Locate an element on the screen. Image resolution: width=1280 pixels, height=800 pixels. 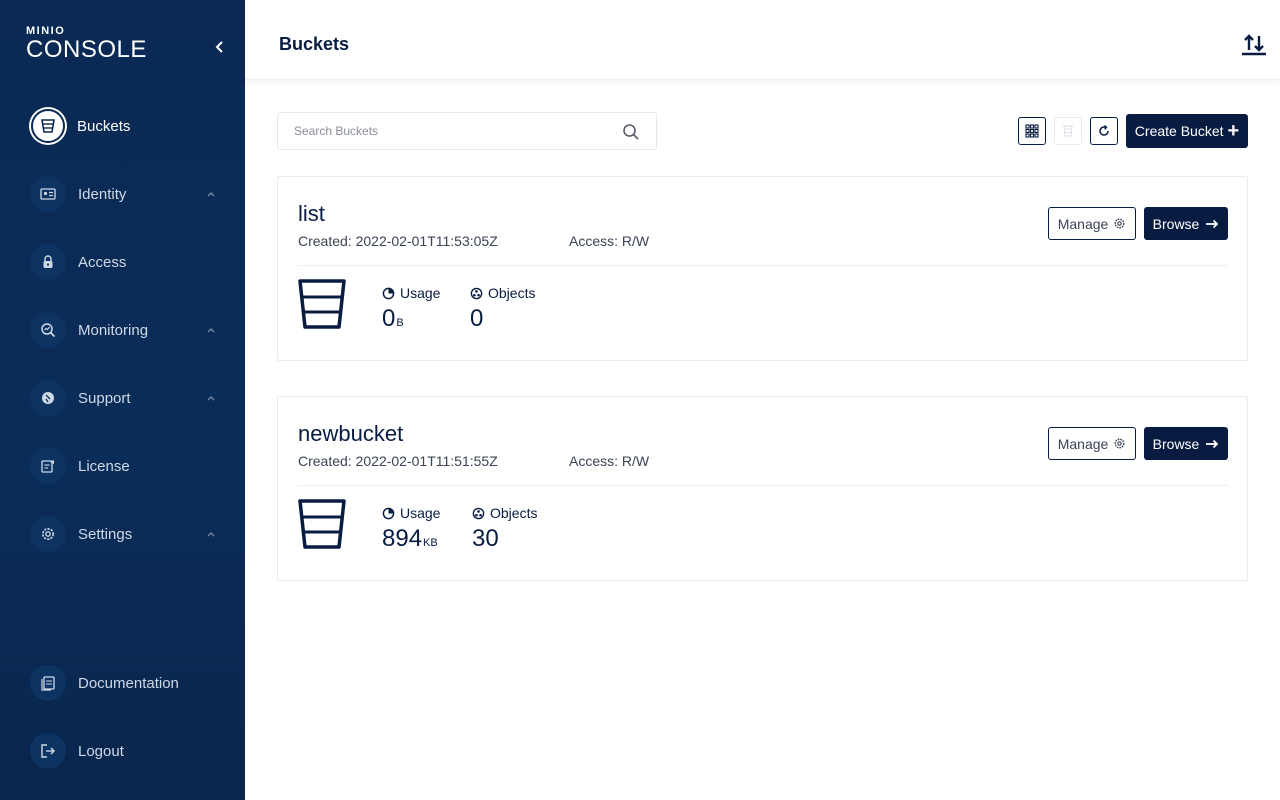
sidebar-item-label: Settings is located at coordinates (105, 534).